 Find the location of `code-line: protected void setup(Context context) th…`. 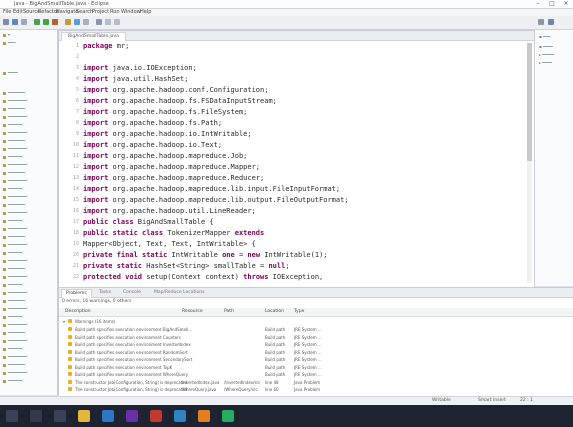

code-line: protected void setup(Context context) th… is located at coordinates (203, 277).